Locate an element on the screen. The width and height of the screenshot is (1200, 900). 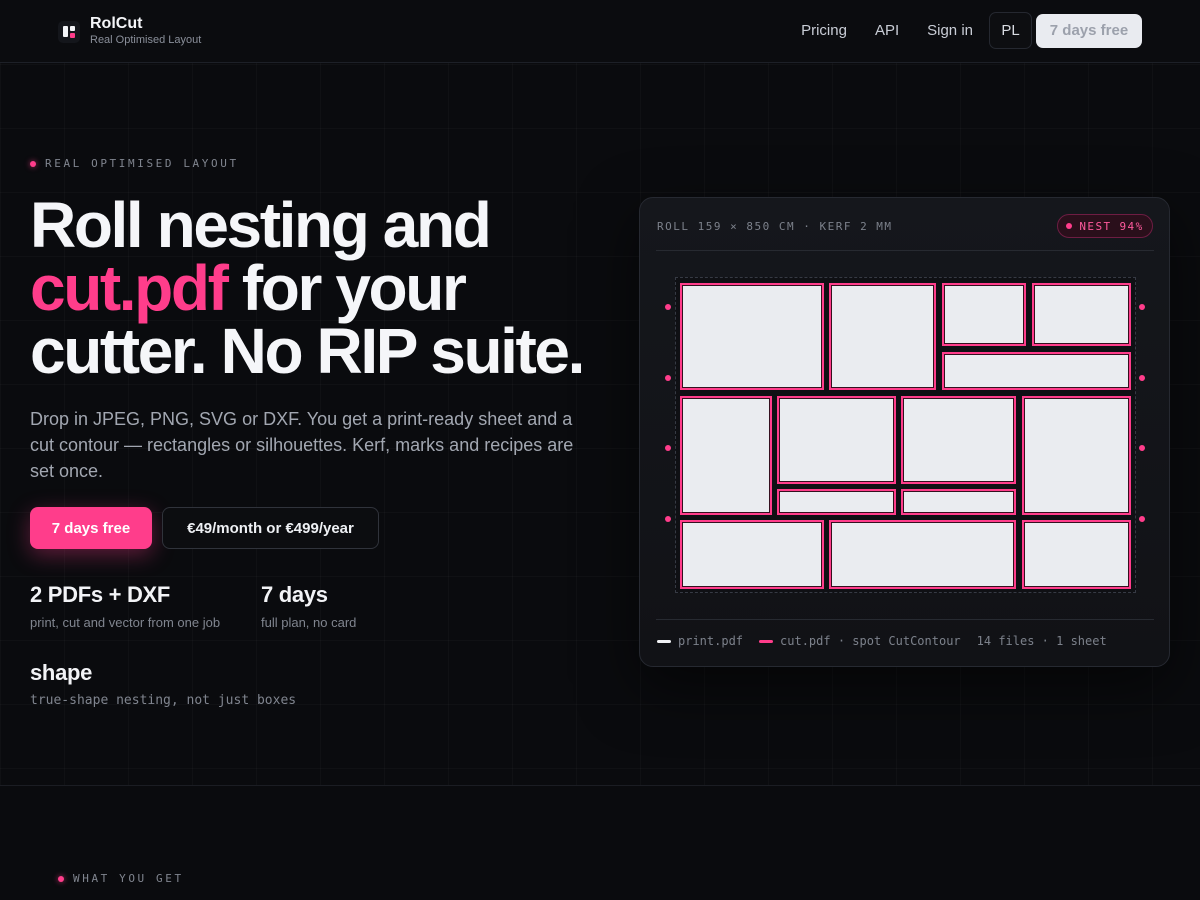
start-trial-button: 7 days free is located at coordinates (91, 528).